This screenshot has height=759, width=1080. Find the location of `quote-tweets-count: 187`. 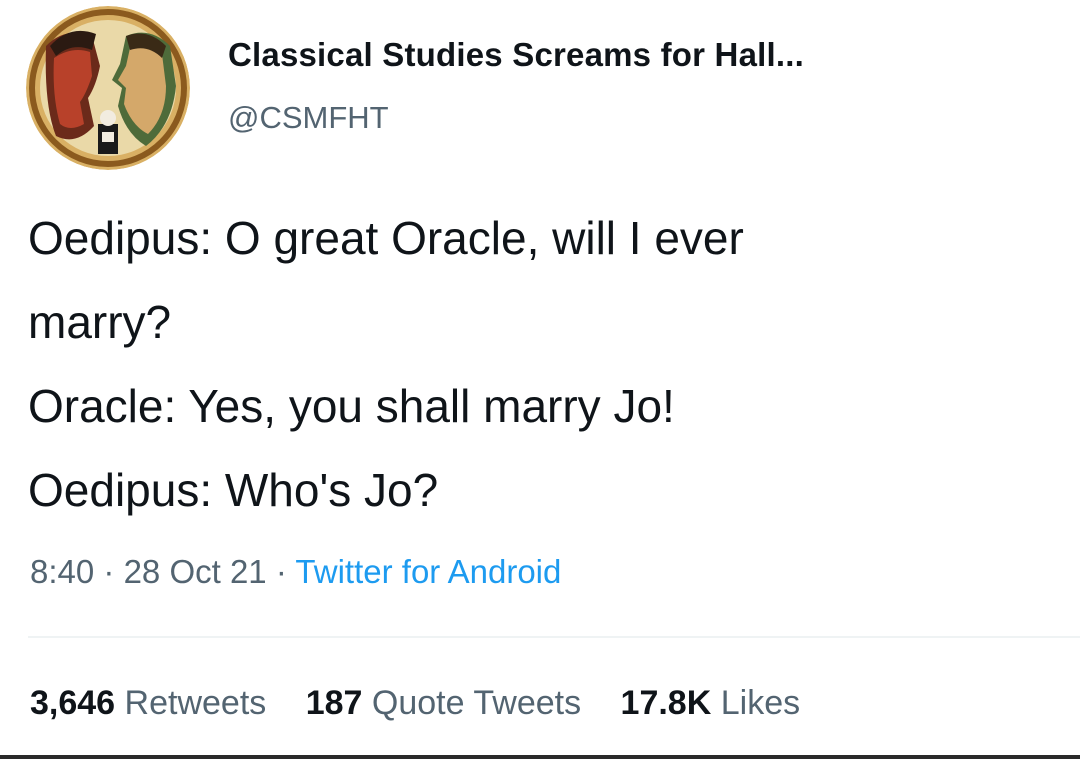

quote-tweets-count: 187 is located at coordinates (334, 703).